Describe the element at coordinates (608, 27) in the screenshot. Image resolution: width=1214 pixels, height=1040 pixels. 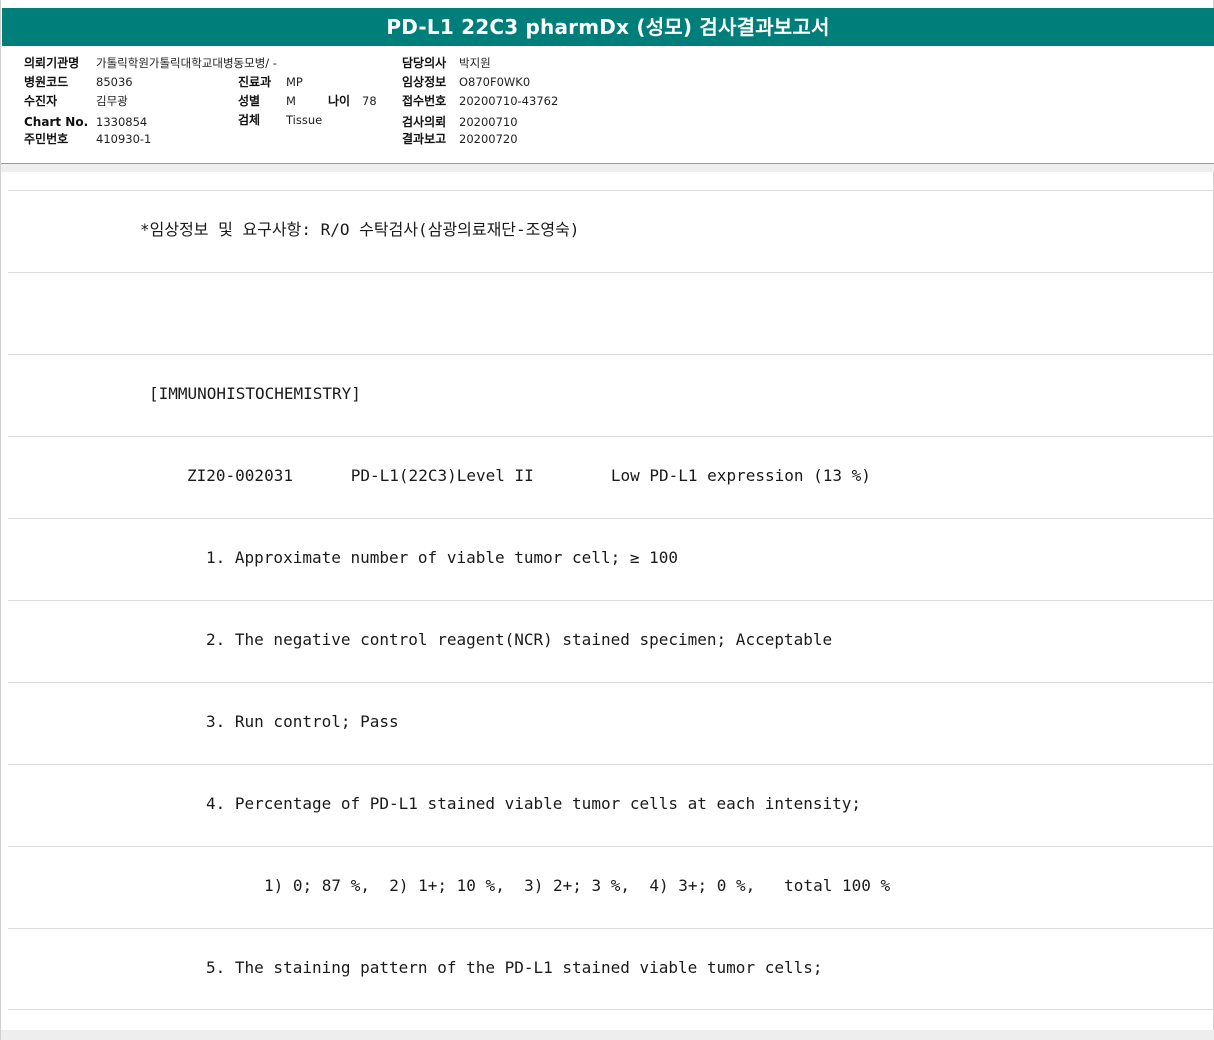
I see `report-title: PD-L1 22C3 pharmDx (성모) 검사결과보고서` at that location.